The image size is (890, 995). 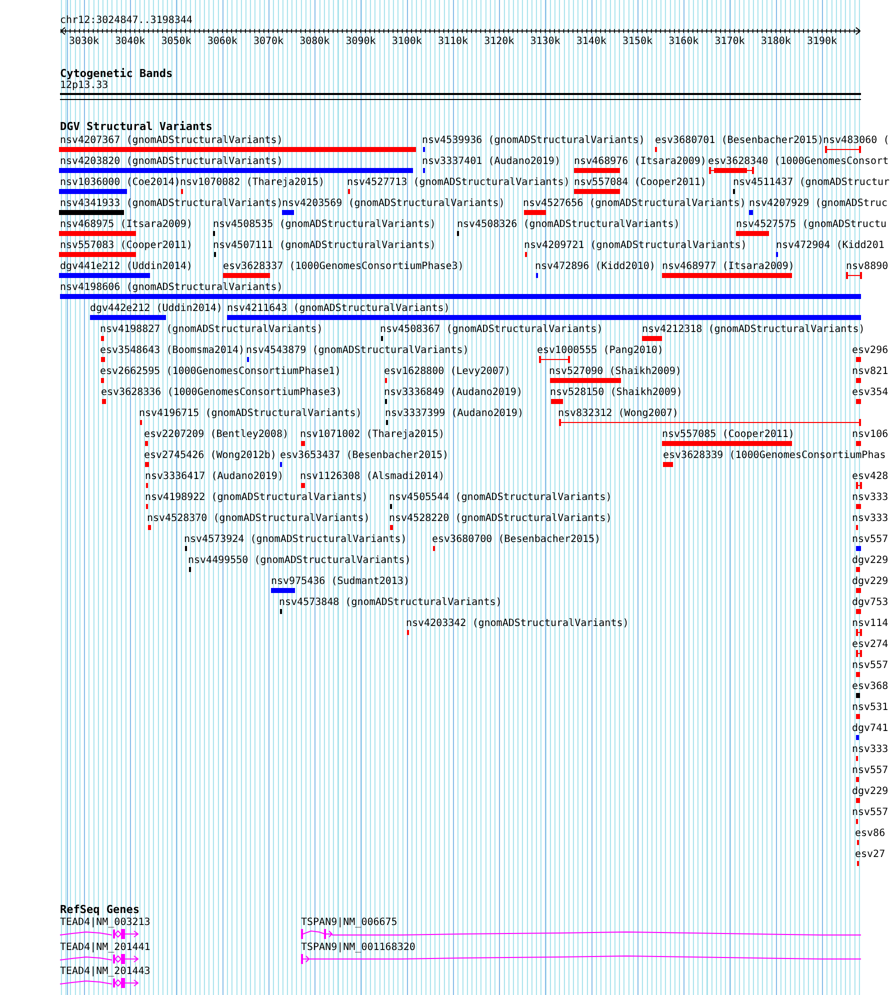 I want to click on variant-label: nsv468976 (Itsara2009), so click(x=640, y=161).